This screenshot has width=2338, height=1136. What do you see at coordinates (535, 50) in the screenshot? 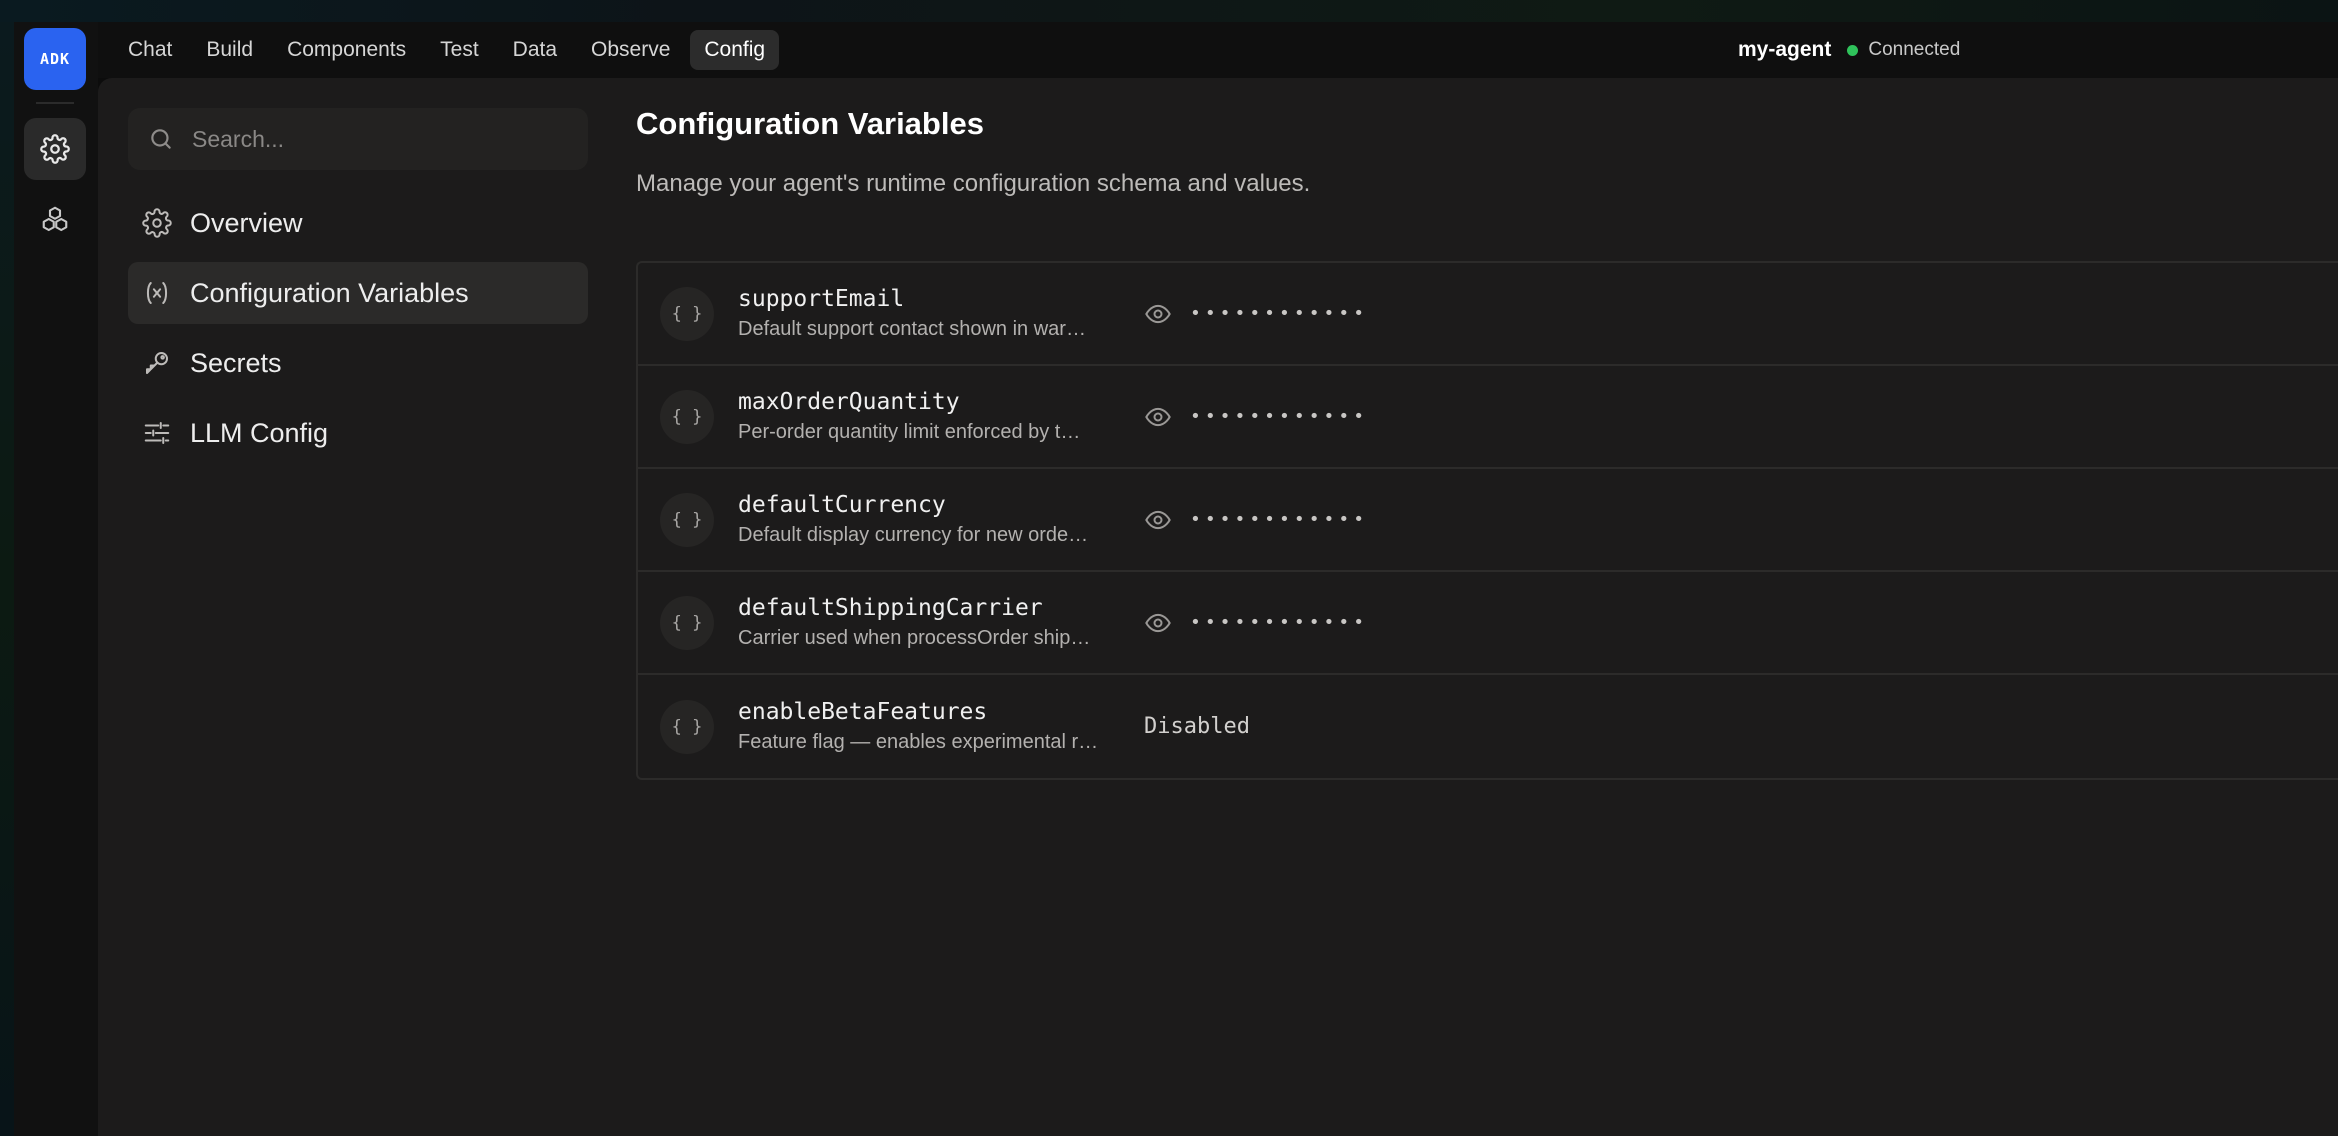
I see `tab-data: Data` at bounding box center [535, 50].